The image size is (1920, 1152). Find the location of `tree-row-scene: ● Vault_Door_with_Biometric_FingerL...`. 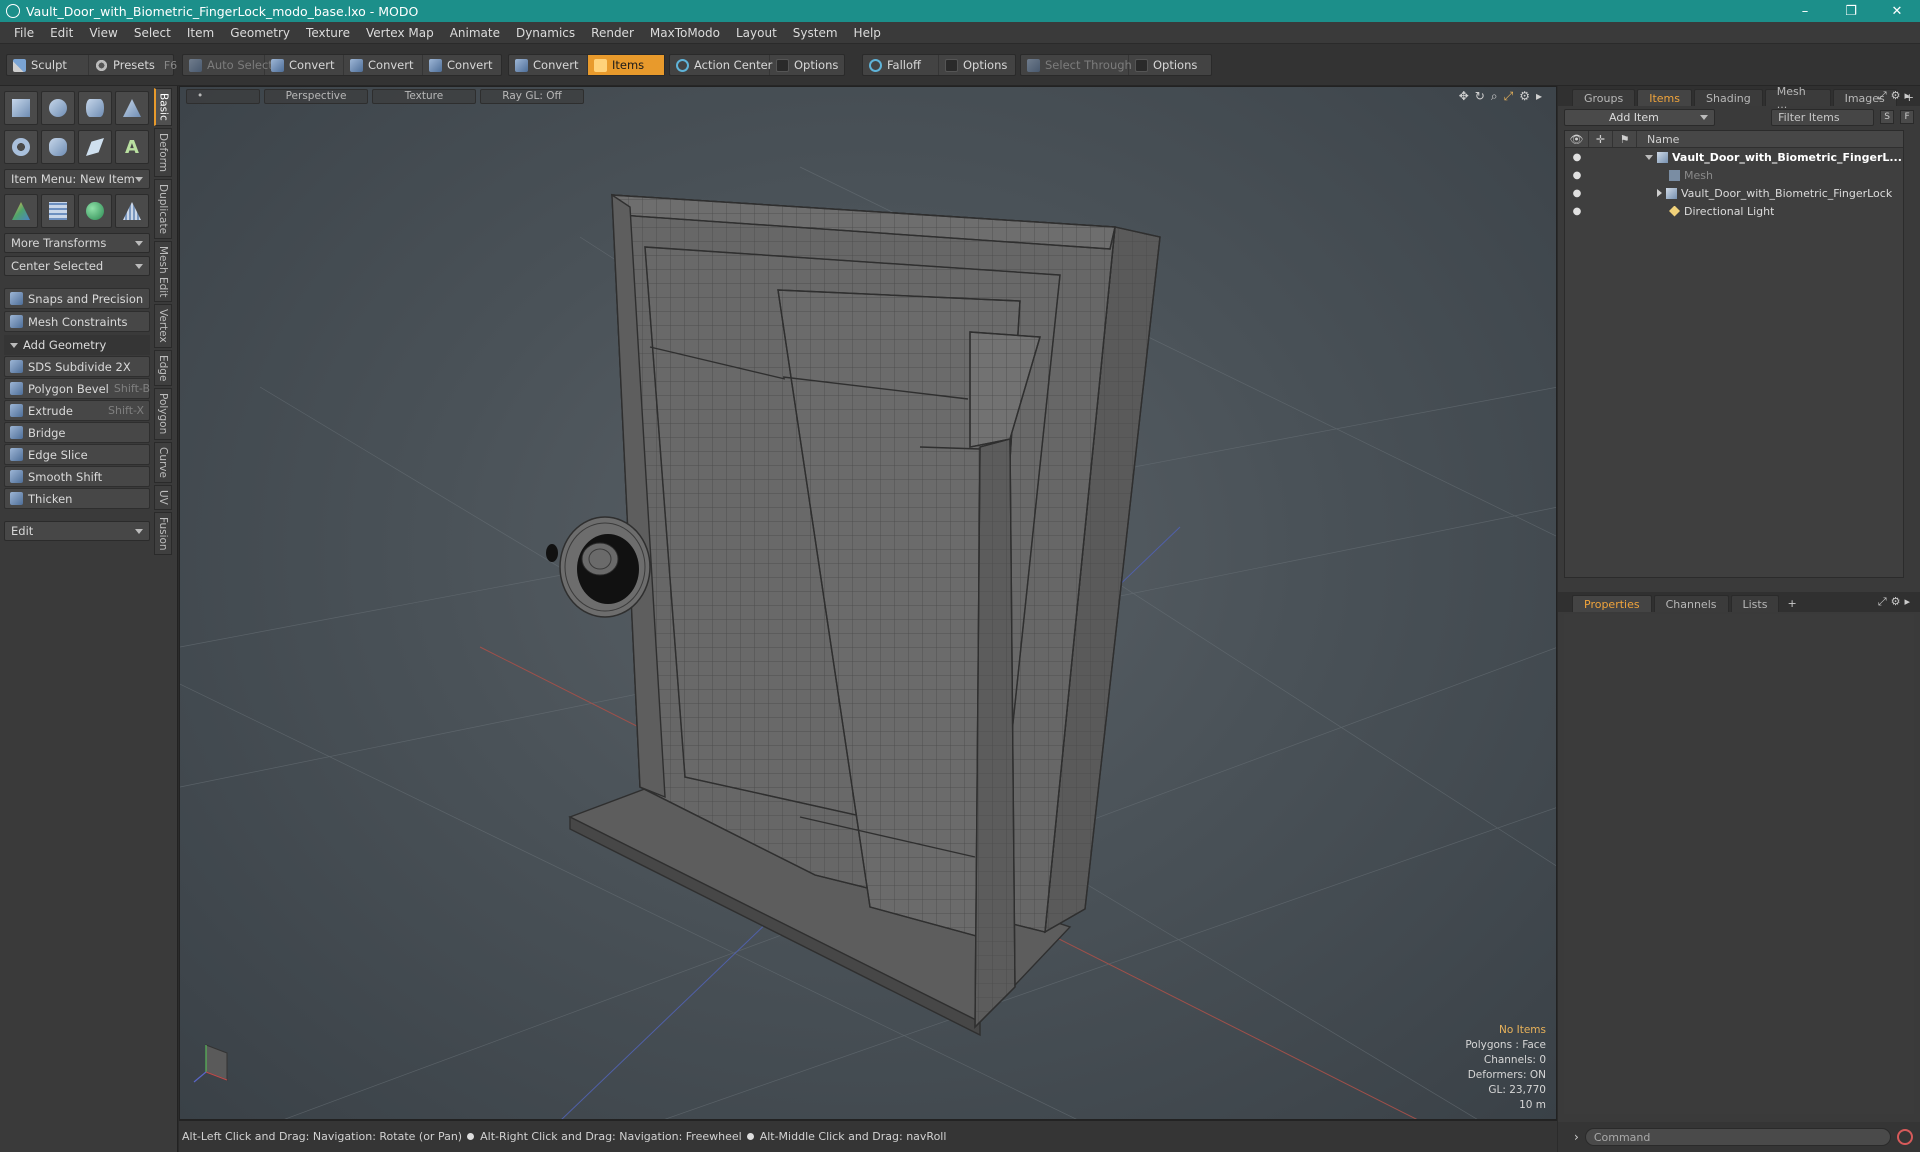

tree-row-scene: ● Vault_Door_with_Biometric_FingerL... is located at coordinates (1734, 157).